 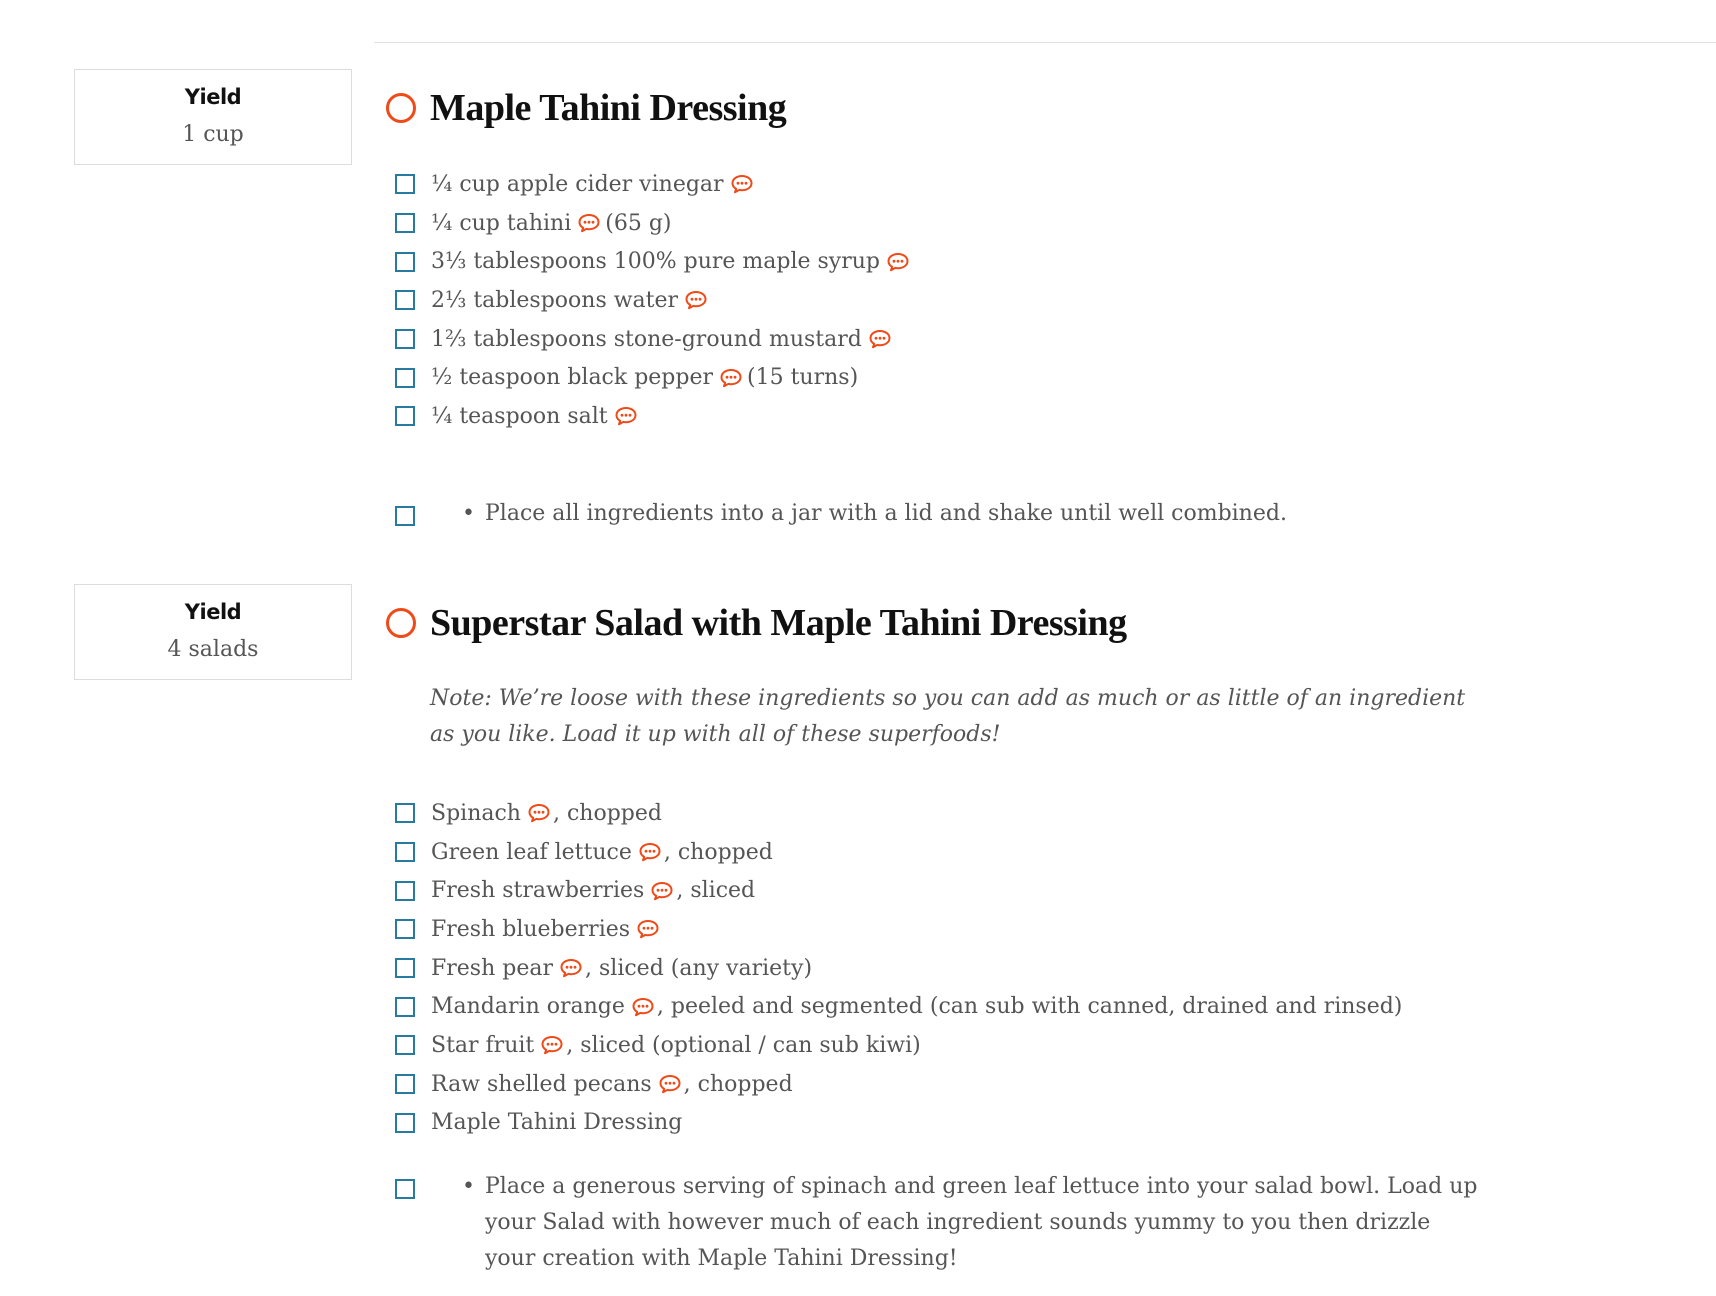 What do you see at coordinates (492, 968) in the screenshot?
I see `ingredient-text: Fresh pear` at bounding box center [492, 968].